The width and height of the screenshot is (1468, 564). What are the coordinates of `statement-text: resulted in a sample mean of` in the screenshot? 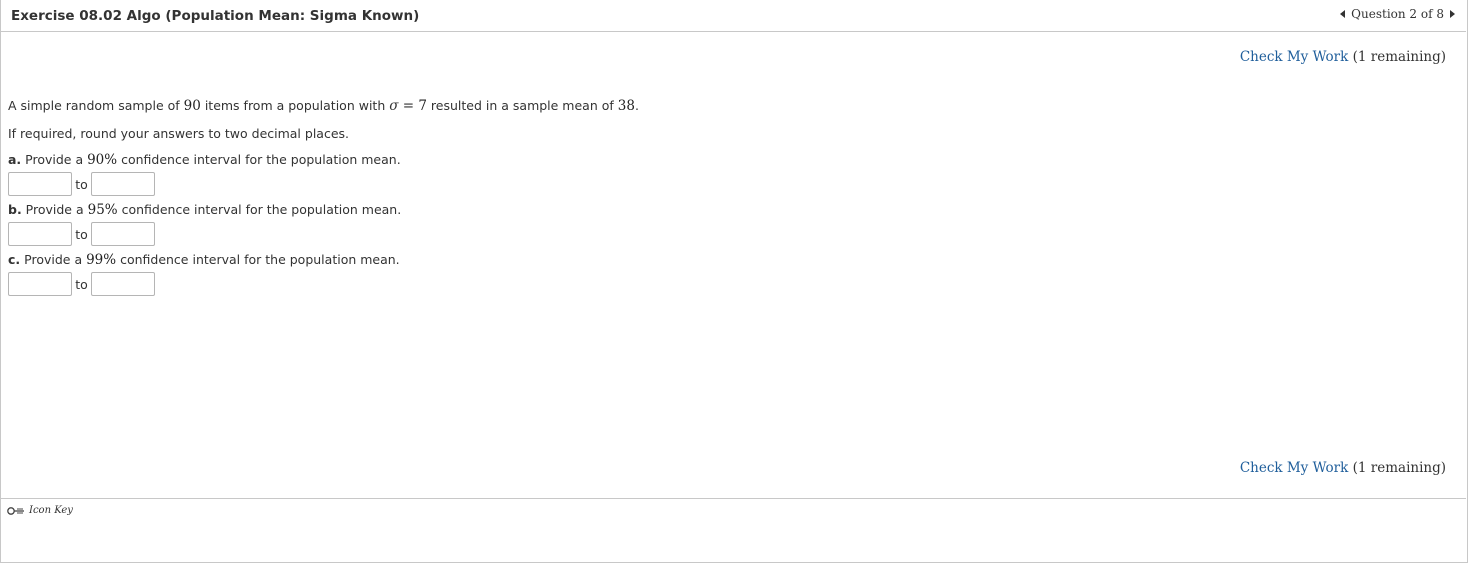 It's located at (522, 105).